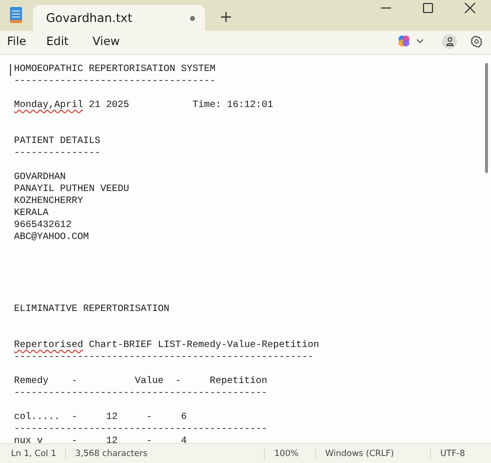 This screenshot has height=463, width=491. Describe the element at coordinates (58, 141) in the screenshot. I see `text-line: PATIENT DETAILS` at that location.